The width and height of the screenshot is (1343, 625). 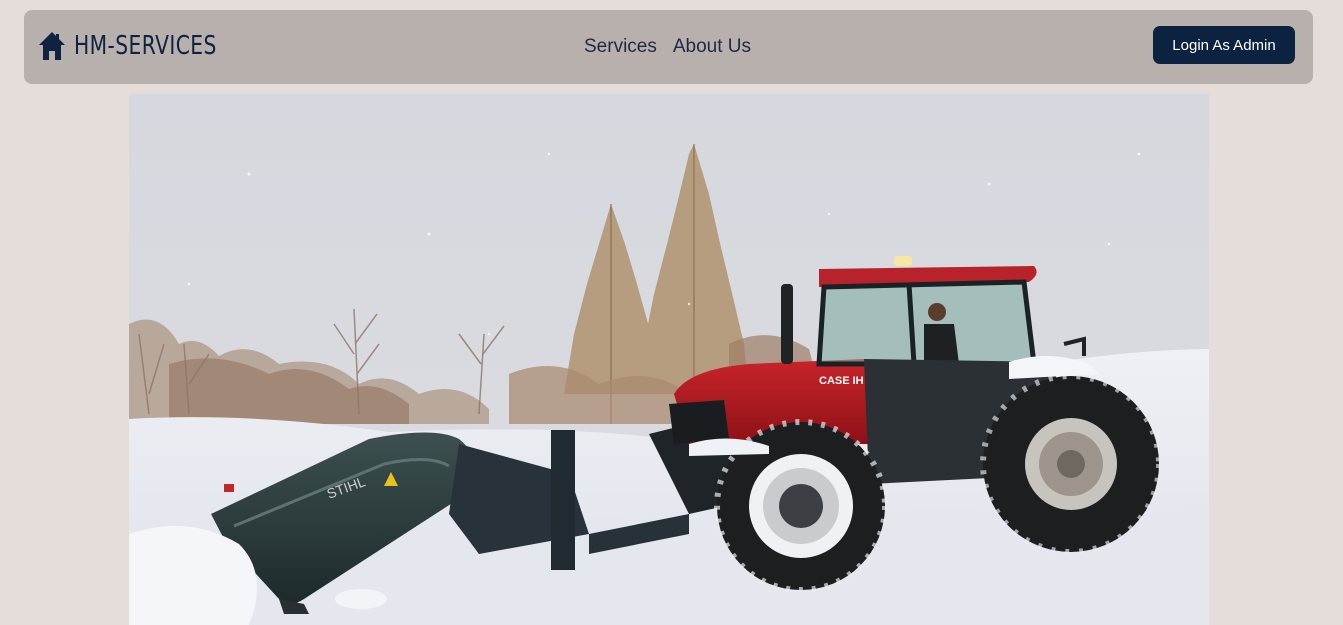 What do you see at coordinates (841, 381) in the screenshot?
I see `svg-text: CASE IH` at bounding box center [841, 381].